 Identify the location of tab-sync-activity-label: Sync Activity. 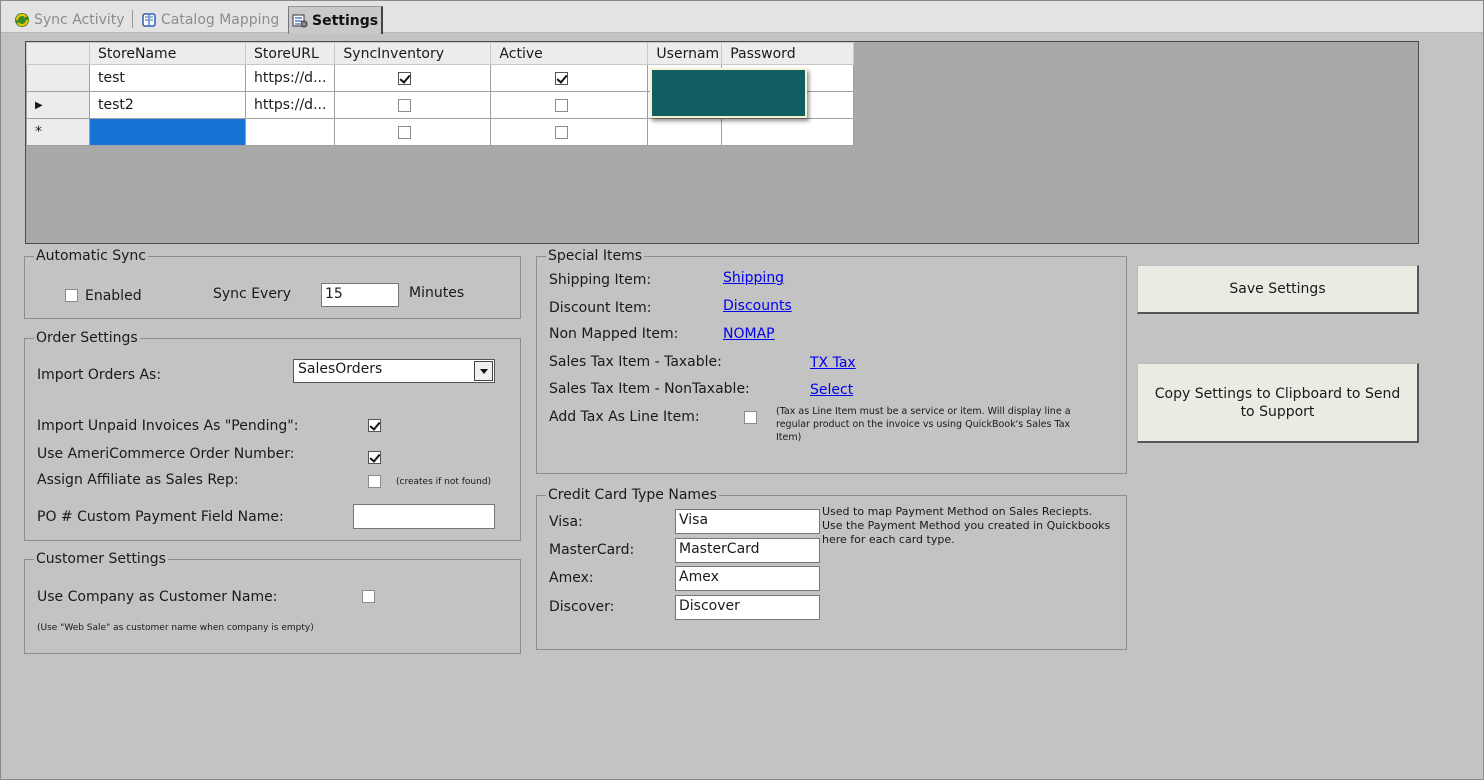
(79, 19).